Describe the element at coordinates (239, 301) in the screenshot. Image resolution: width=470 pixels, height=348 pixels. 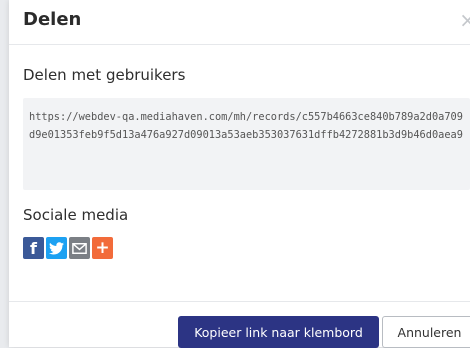
I see `footer-divider` at that location.